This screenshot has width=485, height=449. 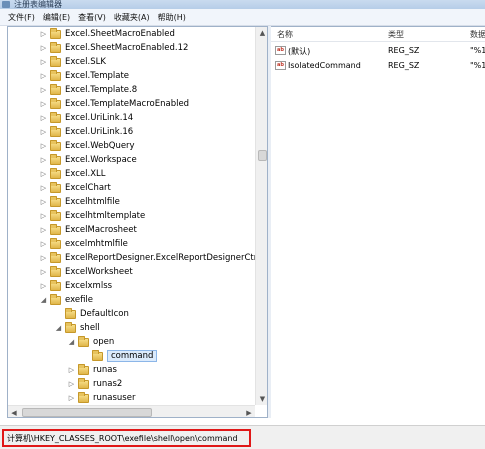 What do you see at coordinates (104, 314) in the screenshot?
I see `tree-node-label: DefaultIcon` at bounding box center [104, 314].